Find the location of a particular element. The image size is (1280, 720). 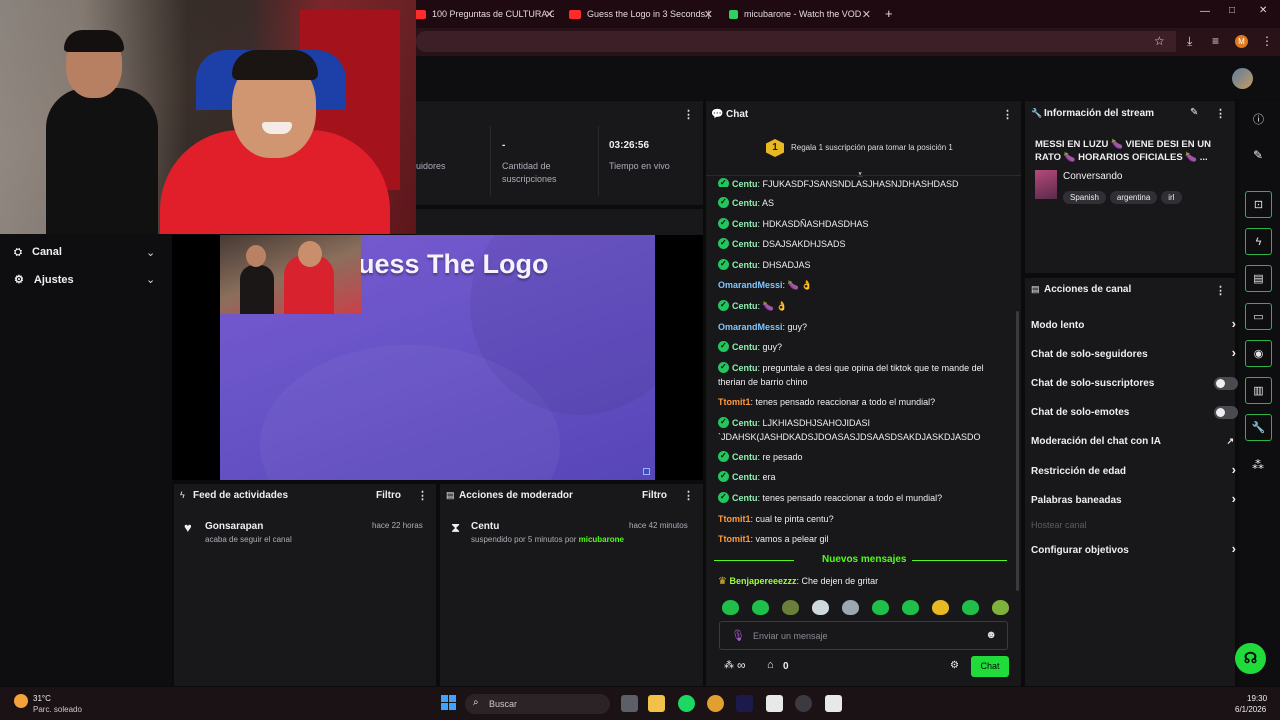

chat-username: OmarandMessi is located at coordinates (750, 285).